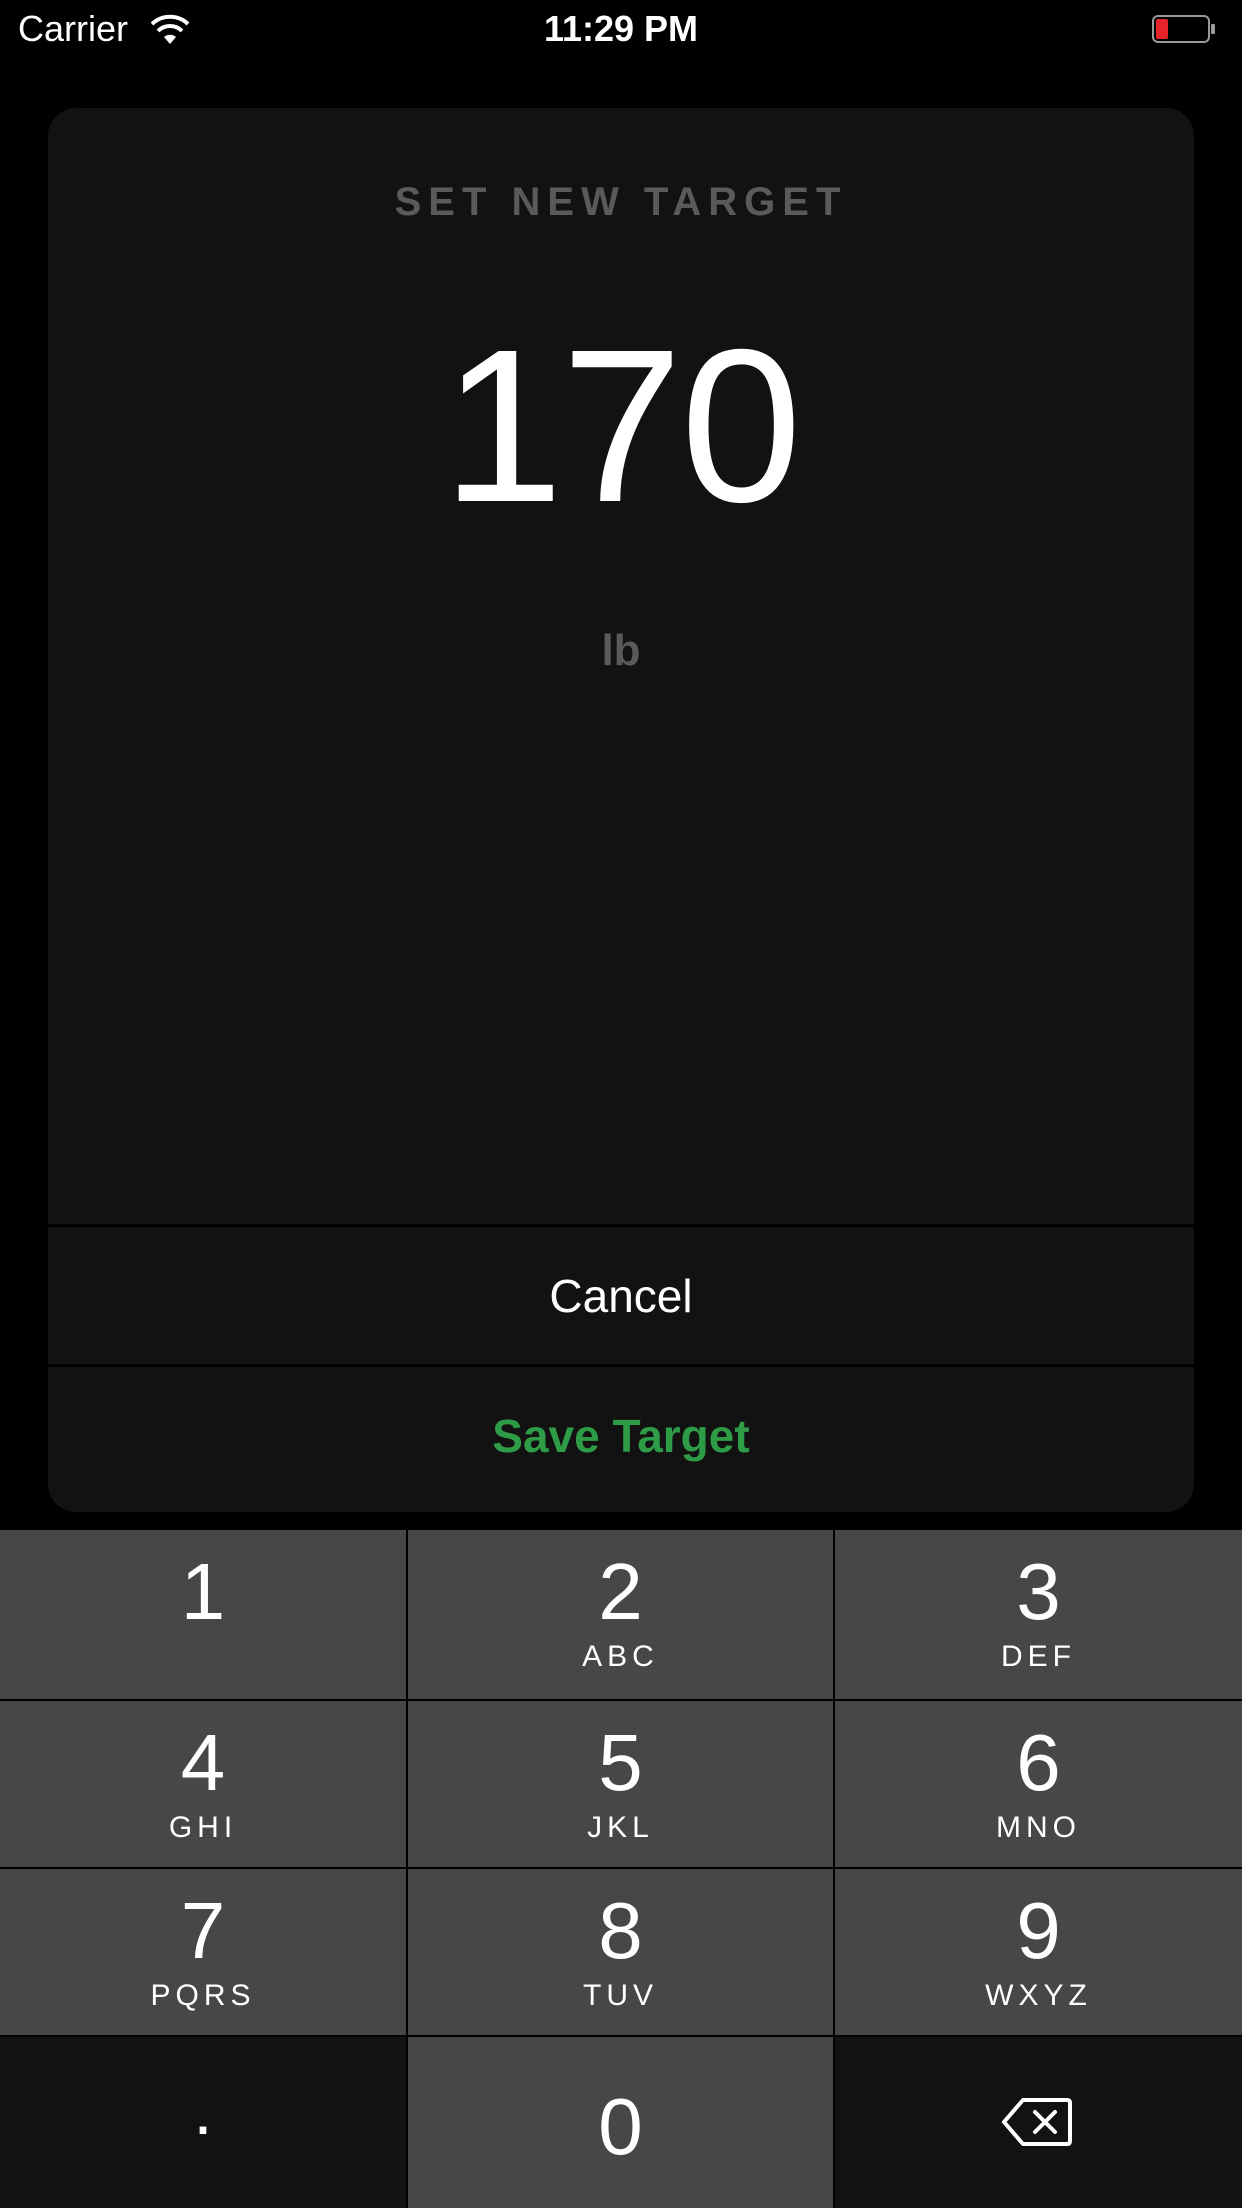  I want to click on key-0: 0, so click(620, 2122).